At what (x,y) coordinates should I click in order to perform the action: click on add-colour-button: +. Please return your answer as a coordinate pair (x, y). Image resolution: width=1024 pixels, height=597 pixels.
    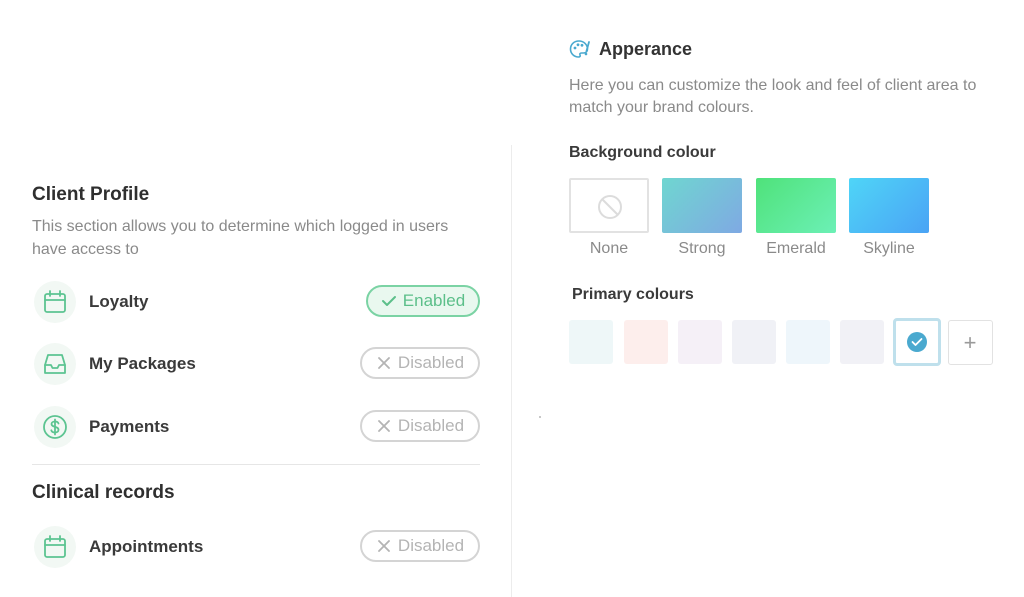
    Looking at the image, I should click on (970, 342).